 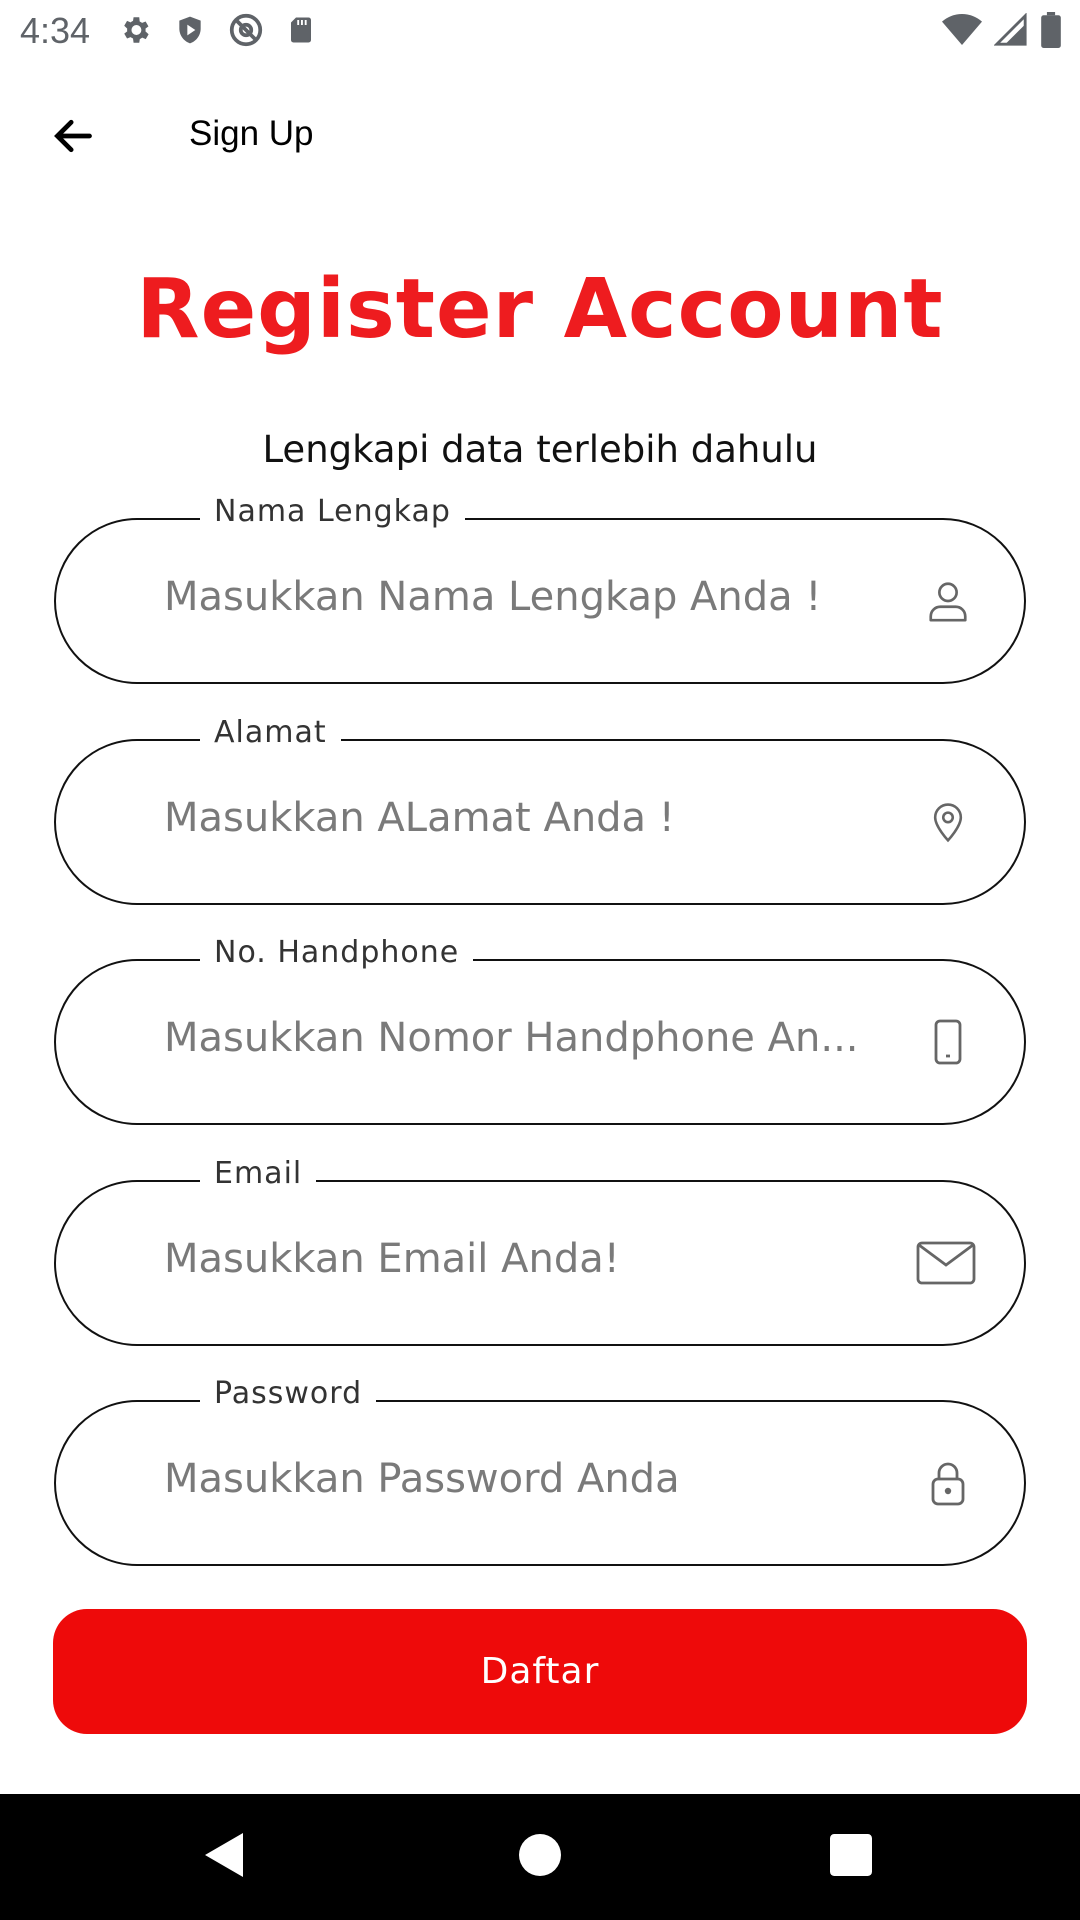 I want to click on phone-icon, so click(x=948, y=1042).